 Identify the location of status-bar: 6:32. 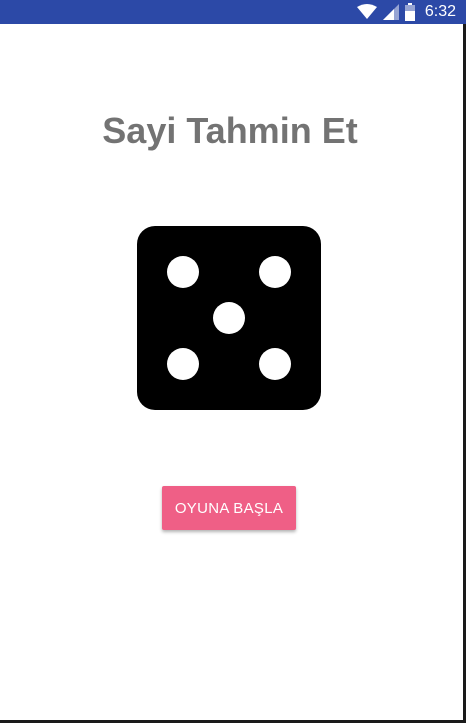
(233, 12).